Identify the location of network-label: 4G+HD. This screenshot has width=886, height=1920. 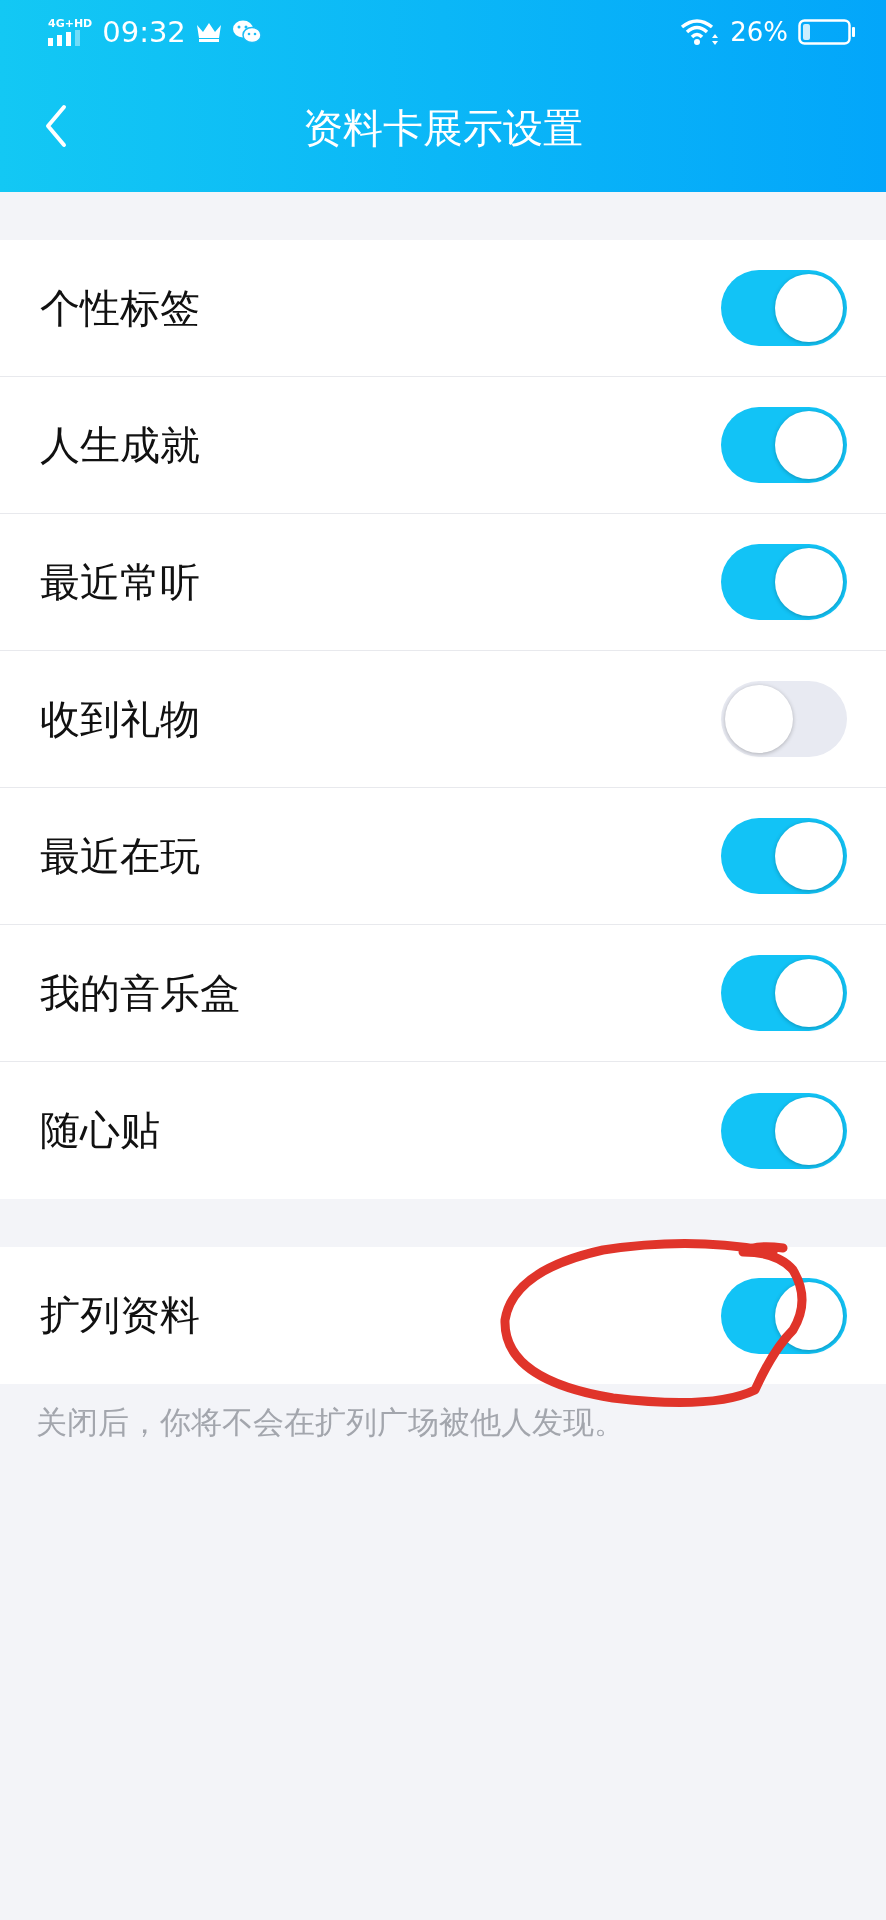
(70, 24).